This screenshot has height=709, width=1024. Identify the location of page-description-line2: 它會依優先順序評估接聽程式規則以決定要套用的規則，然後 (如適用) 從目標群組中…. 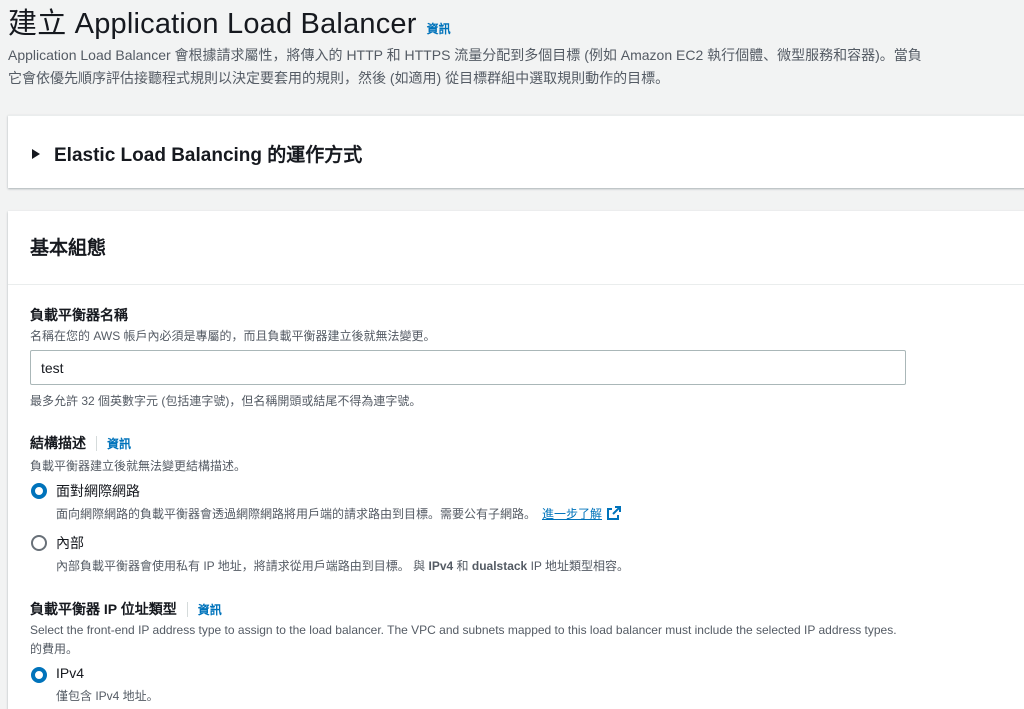
(339, 78).